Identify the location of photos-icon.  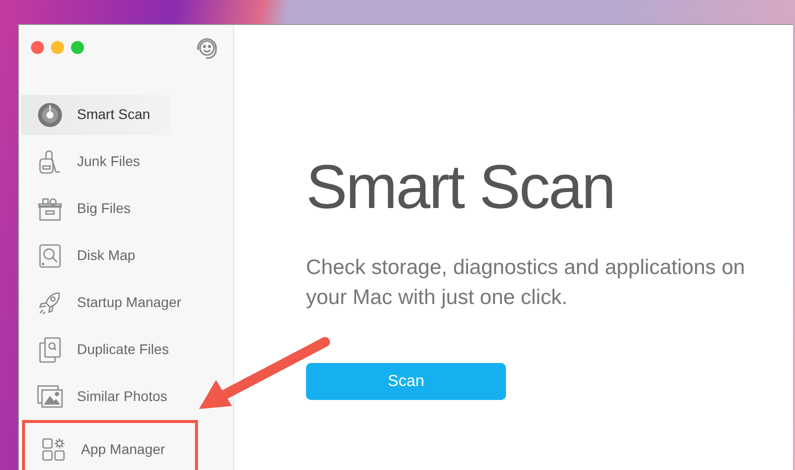
(50, 397).